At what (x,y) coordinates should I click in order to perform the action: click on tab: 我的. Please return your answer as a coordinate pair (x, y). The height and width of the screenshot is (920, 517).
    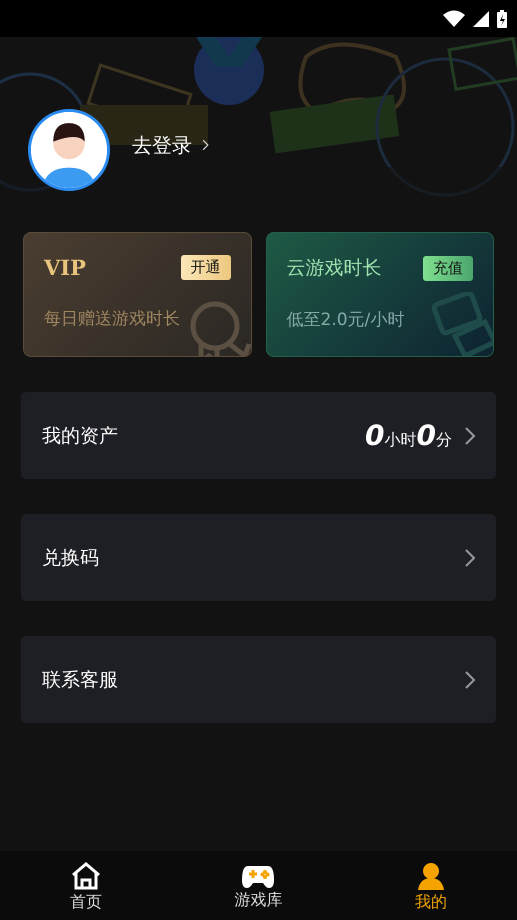
    Looking at the image, I should click on (430, 885).